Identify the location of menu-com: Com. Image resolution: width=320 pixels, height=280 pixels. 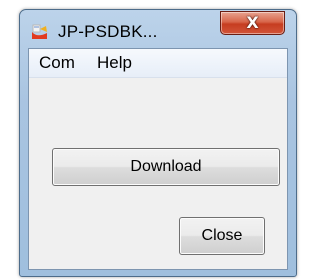
(57, 63).